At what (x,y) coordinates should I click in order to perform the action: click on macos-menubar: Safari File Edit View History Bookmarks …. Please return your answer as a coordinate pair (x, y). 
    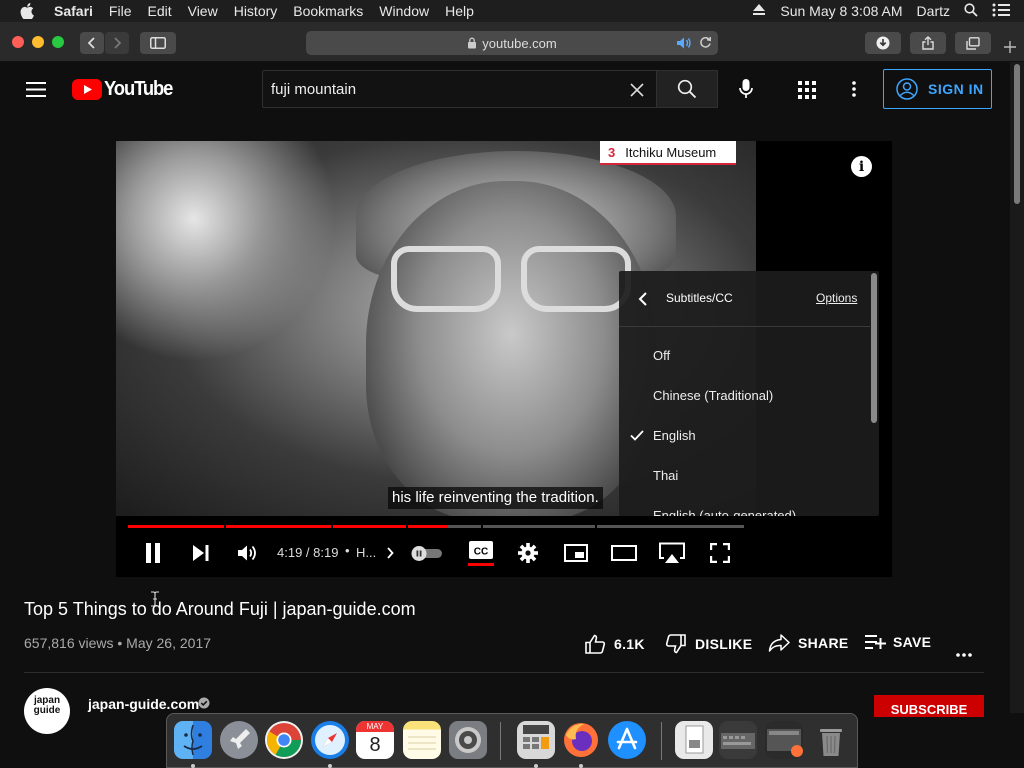
    Looking at the image, I should click on (512, 11).